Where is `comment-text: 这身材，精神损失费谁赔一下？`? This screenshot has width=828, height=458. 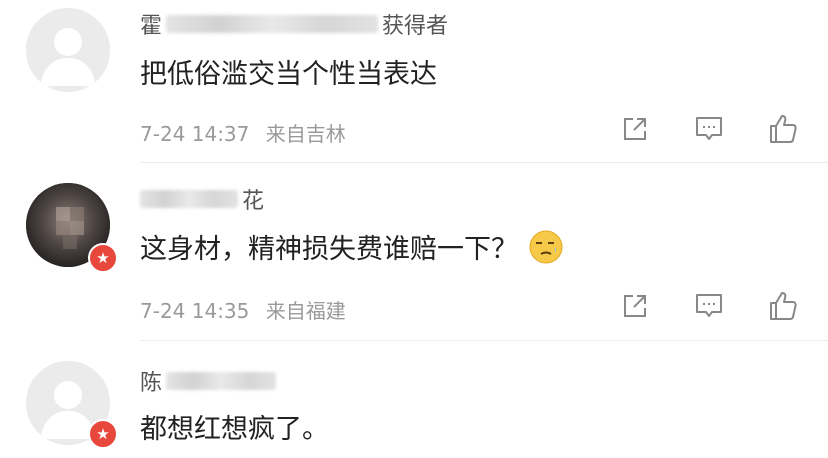
comment-text: 这身材，精神损失费谁赔一下？ is located at coordinates (352, 246).